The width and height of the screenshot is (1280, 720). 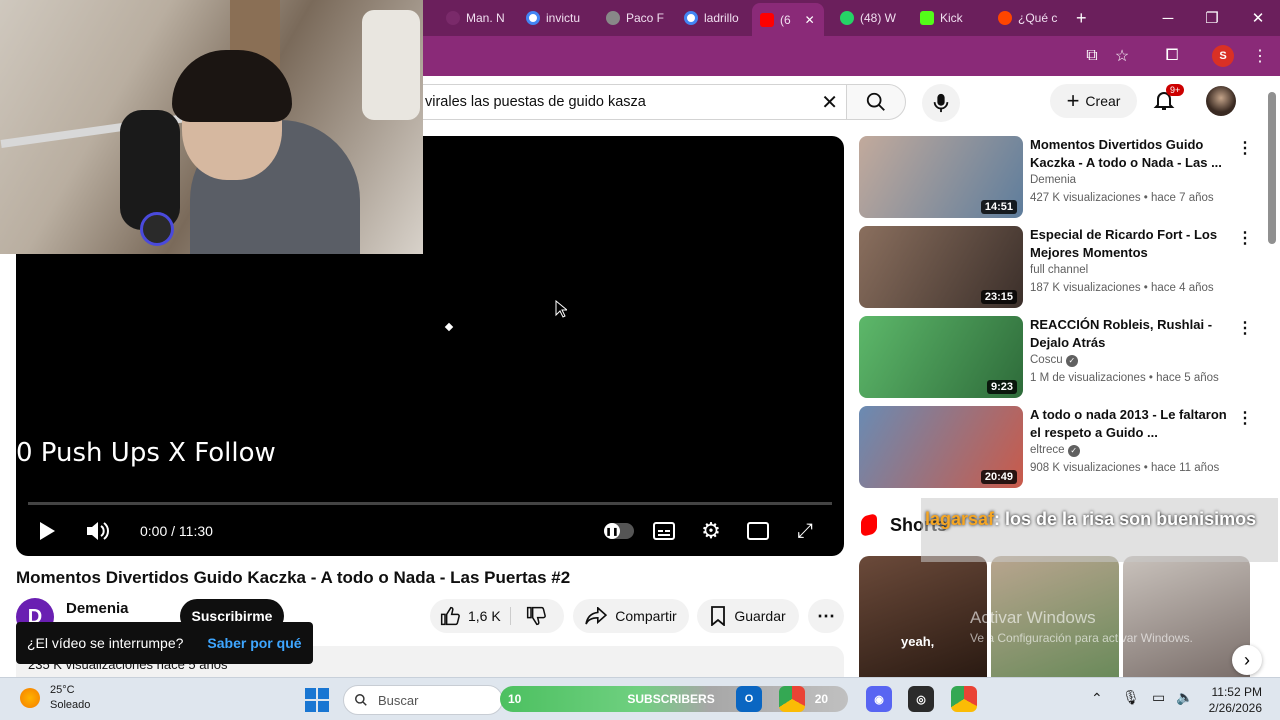 I want to click on volume-button, so click(x=97, y=531).